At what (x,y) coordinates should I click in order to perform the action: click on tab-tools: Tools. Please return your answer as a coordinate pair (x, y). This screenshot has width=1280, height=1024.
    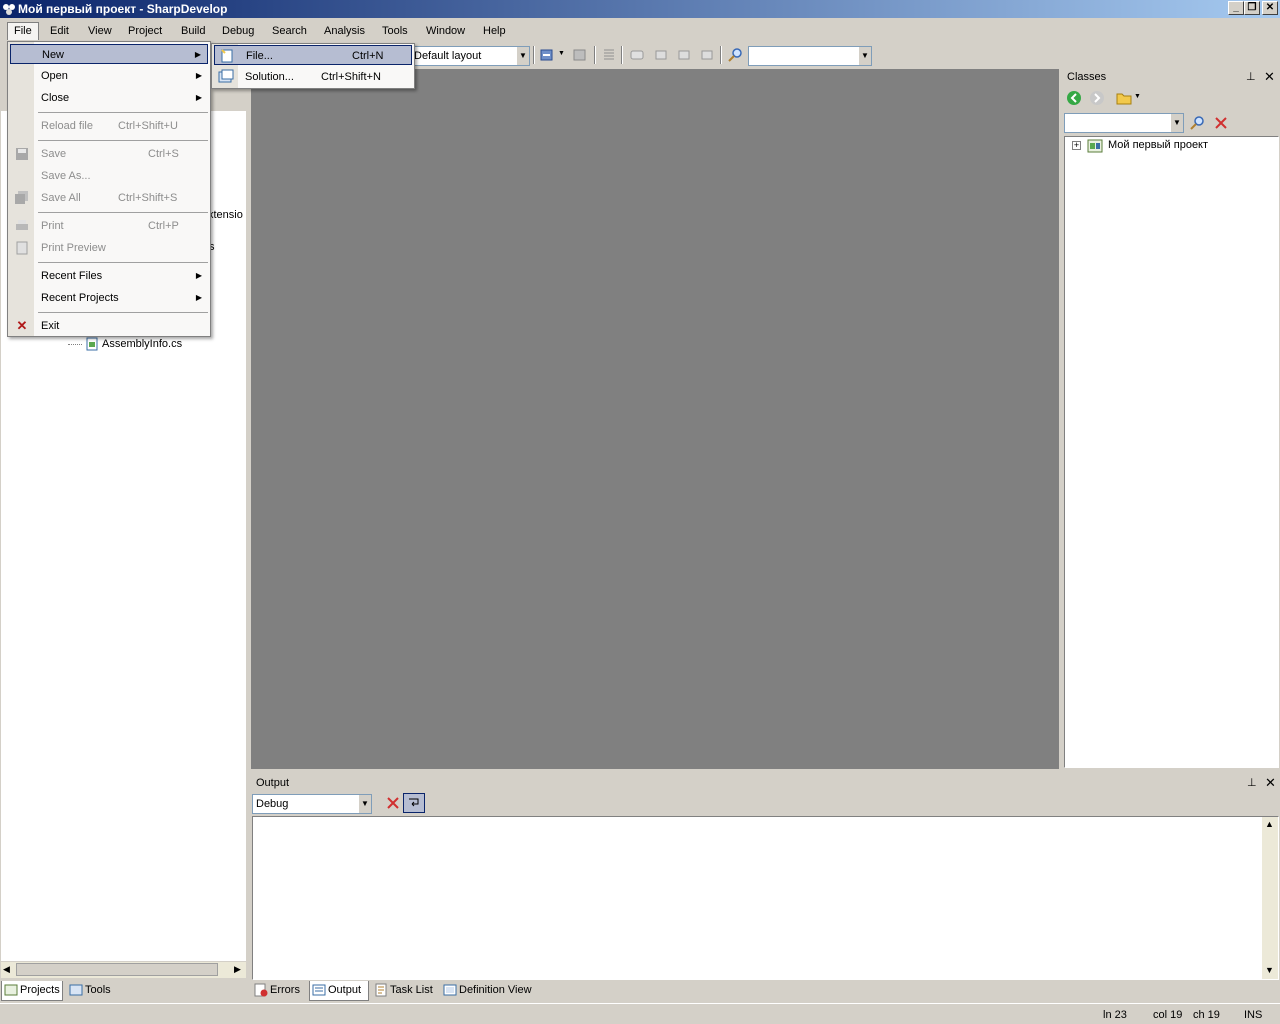
    Looking at the image, I should click on (93, 991).